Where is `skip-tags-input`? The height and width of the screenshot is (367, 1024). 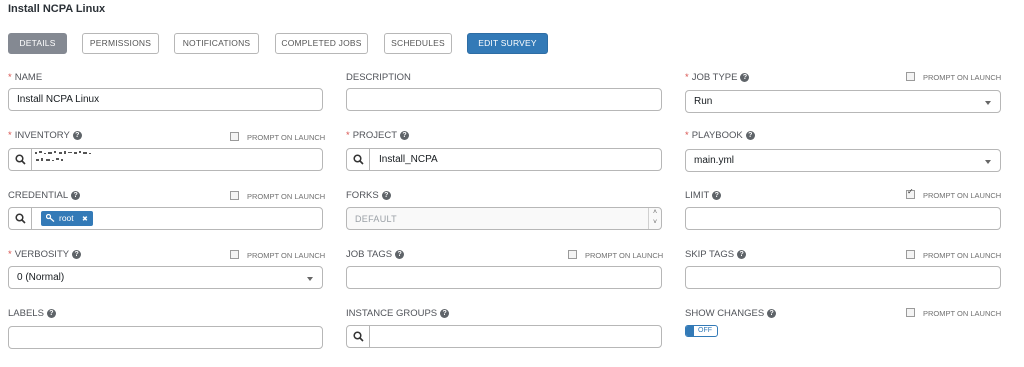 skip-tags-input is located at coordinates (843, 277).